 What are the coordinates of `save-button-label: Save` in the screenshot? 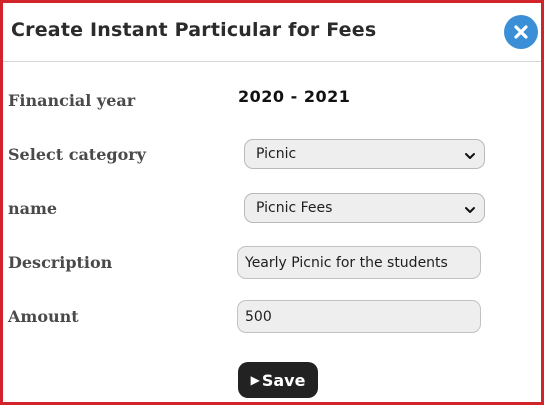 It's located at (283, 380).